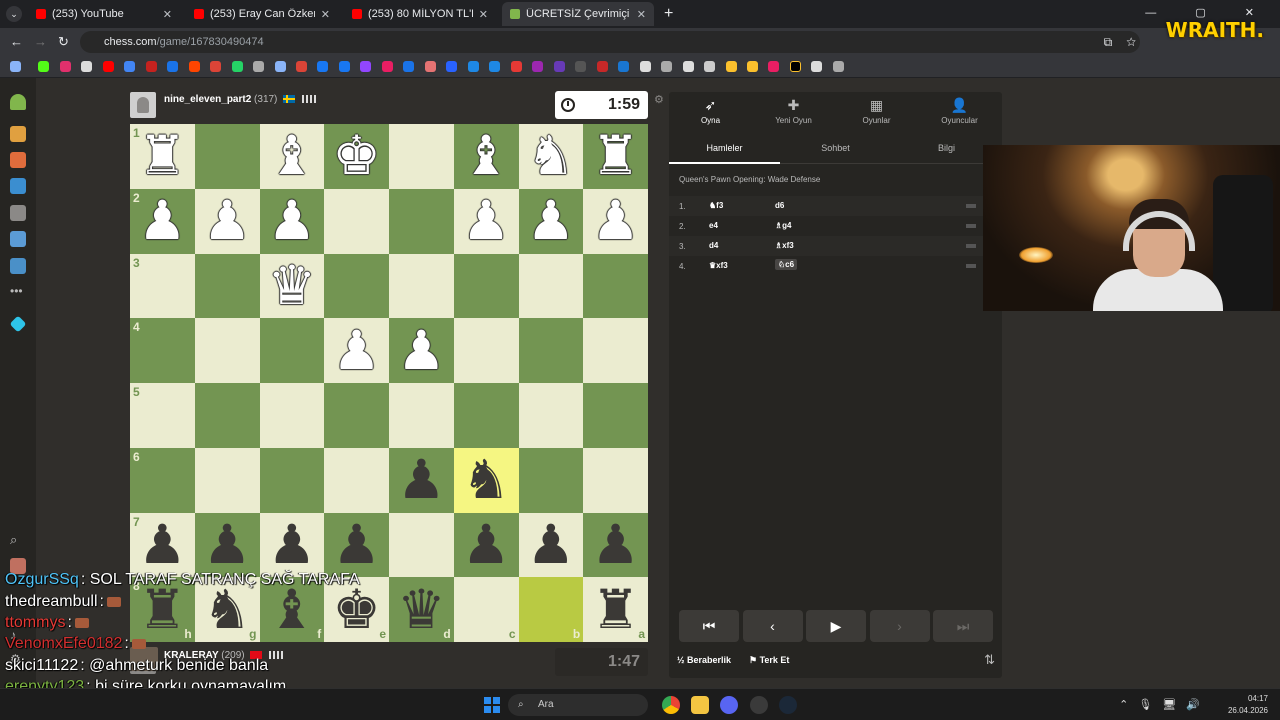 This screenshot has height=720, width=1280. I want to click on opening-name: Queen's Pawn Opening: Wade Defense, so click(749, 179).